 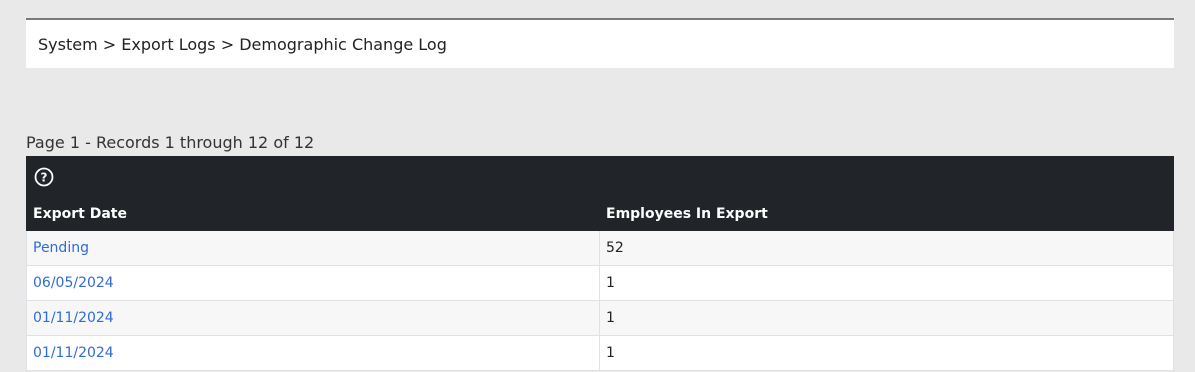 What do you see at coordinates (73, 283) in the screenshot?
I see `export-date-link: 06/05/2024` at bounding box center [73, 283].